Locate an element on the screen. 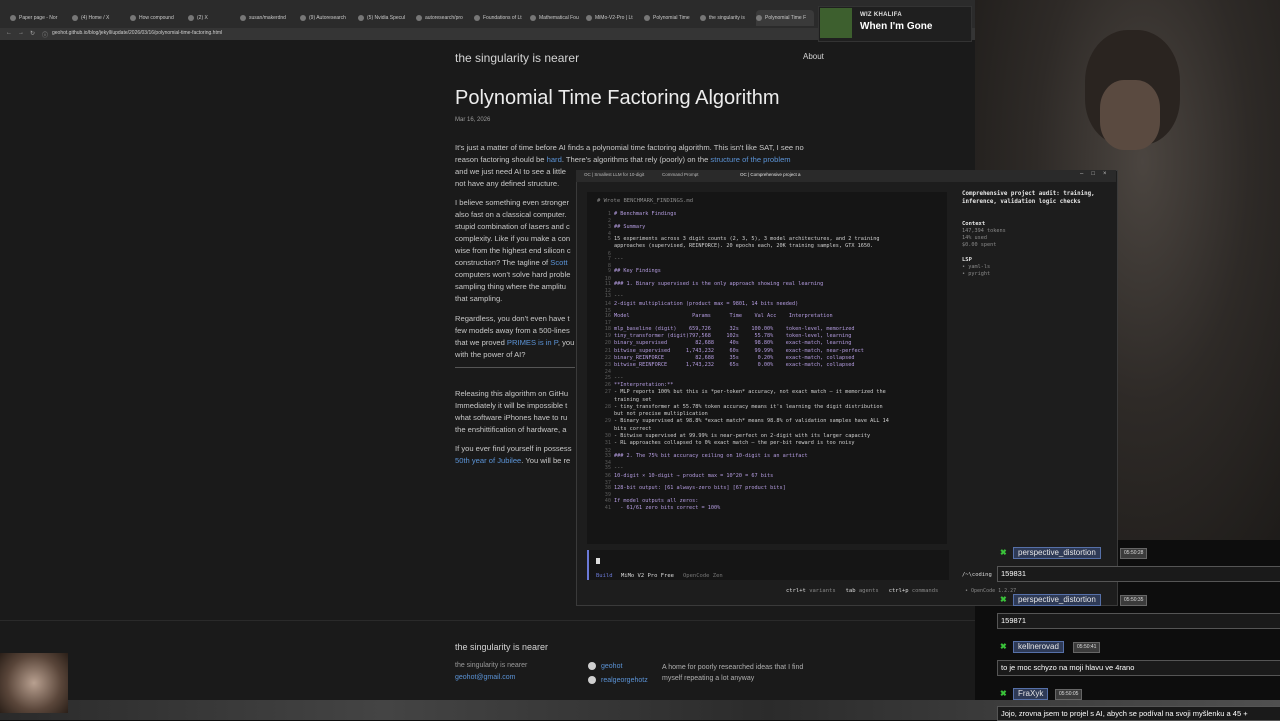 Image resolution: width=1280 pixels, height=721 pixels. line-number: 13 is located at coordinates (607, 296).